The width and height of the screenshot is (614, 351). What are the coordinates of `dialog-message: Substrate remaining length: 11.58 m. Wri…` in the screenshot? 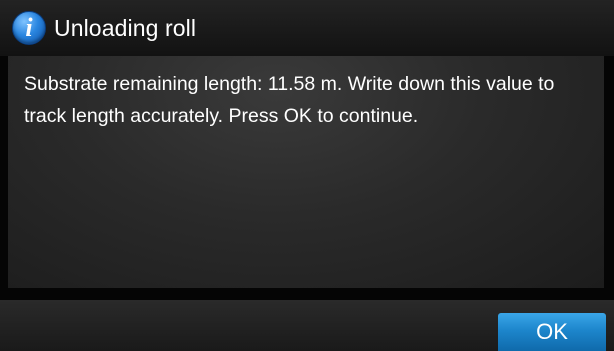 It's located at (289, 100).